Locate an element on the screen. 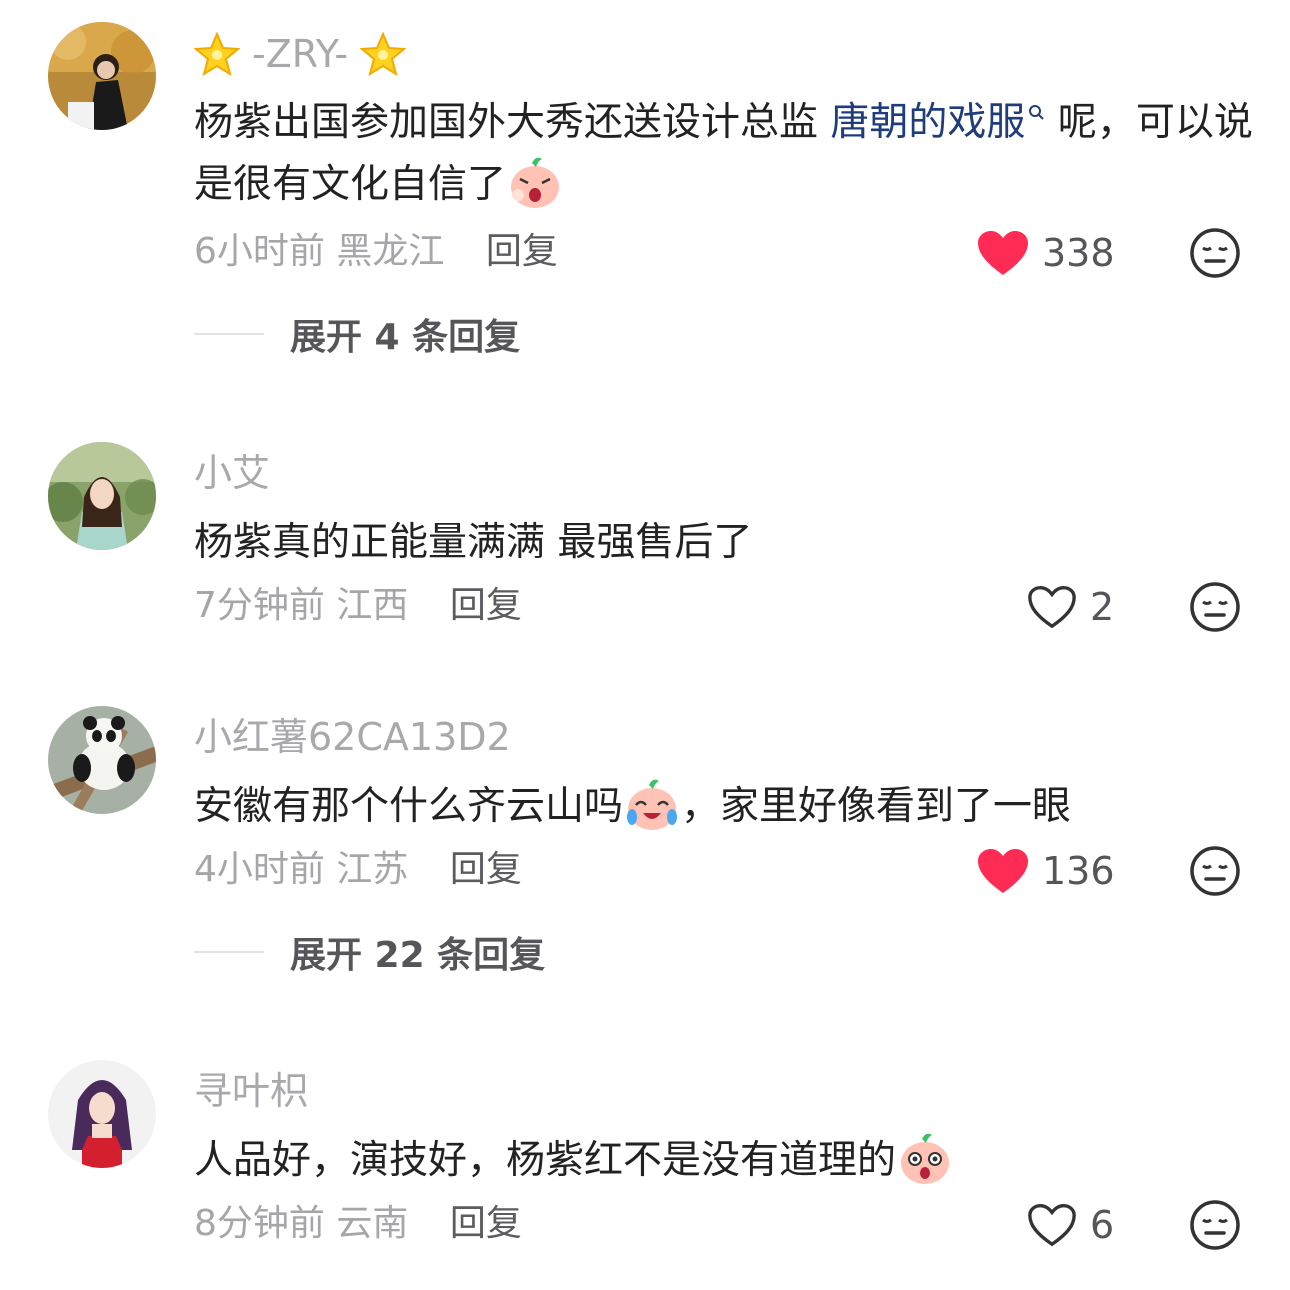 This screenshot has height=1290, width=1290. username: 寻叶枳 is located at coordinates (251, 1091).